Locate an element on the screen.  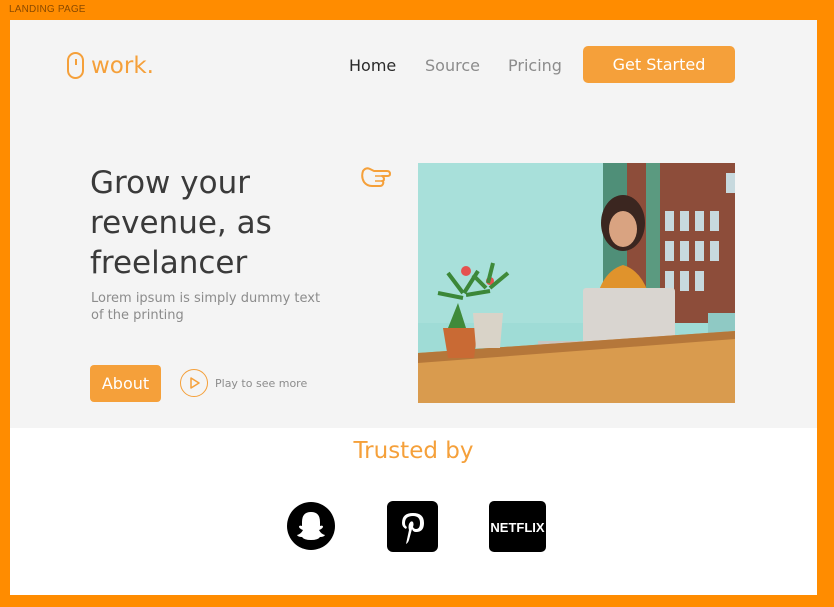
trusted-by-title: Trusted by is located at coordinates (413, 451).